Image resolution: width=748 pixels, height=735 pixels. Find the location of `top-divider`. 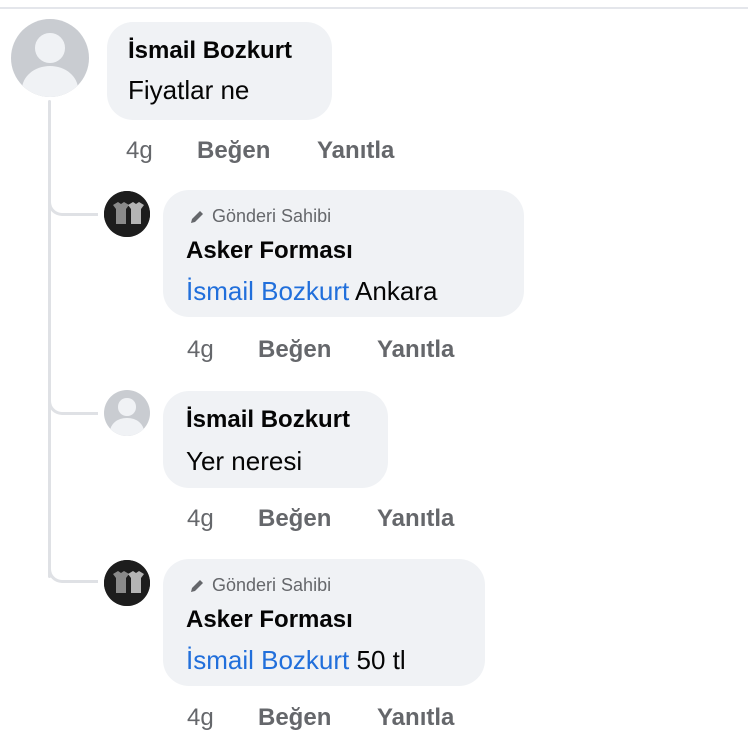

top-divider is located at coordinates (374, 8).